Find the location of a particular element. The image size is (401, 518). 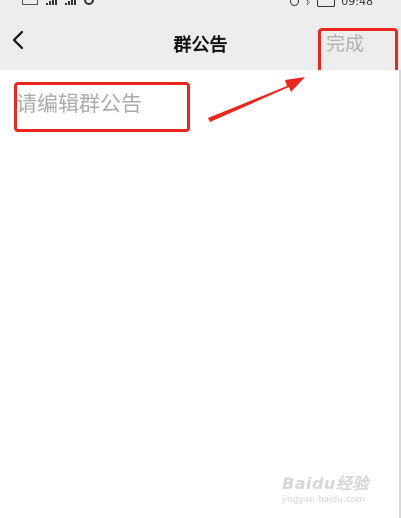

wifi-icon is located at coordinates (89, 2).